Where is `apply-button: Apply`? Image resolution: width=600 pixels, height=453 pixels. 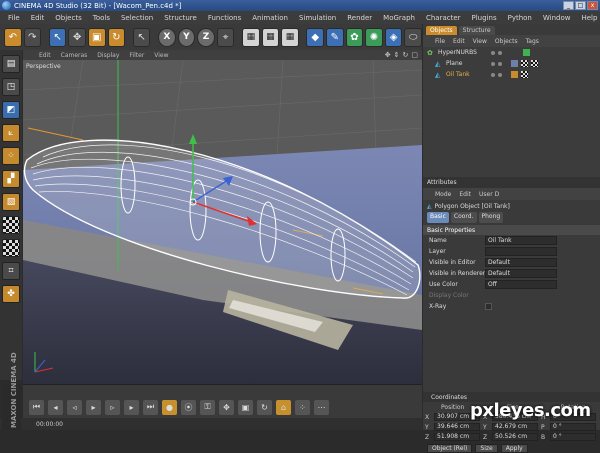
apply-button: Apply is located at coordinates (514, 448).